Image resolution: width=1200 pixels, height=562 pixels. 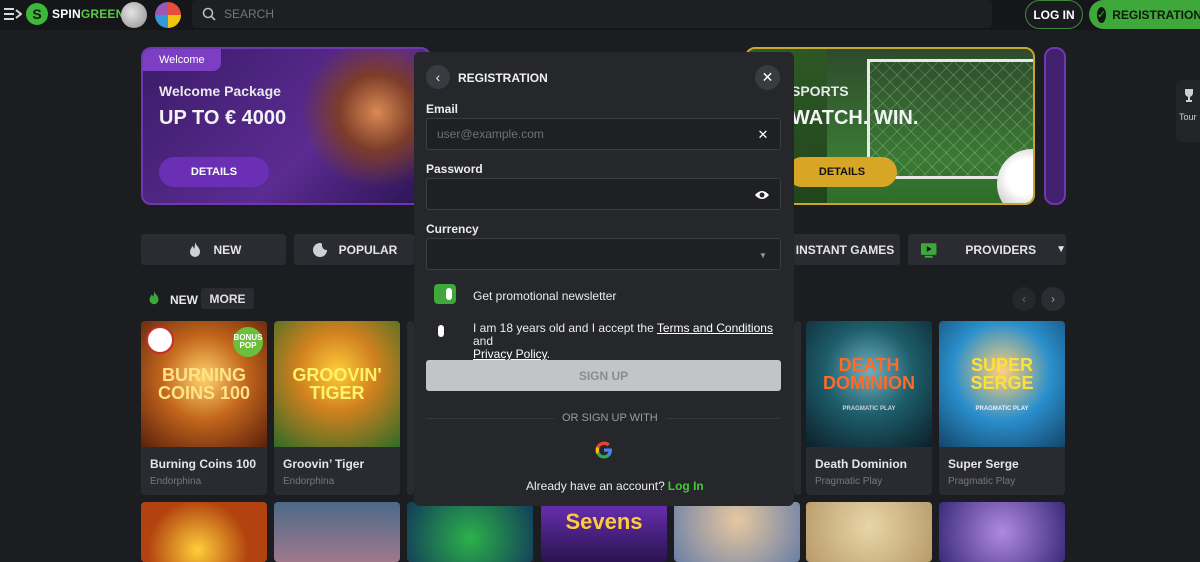 I want to click on tournaments-tab: Tour, so click(x=1188, y=111).